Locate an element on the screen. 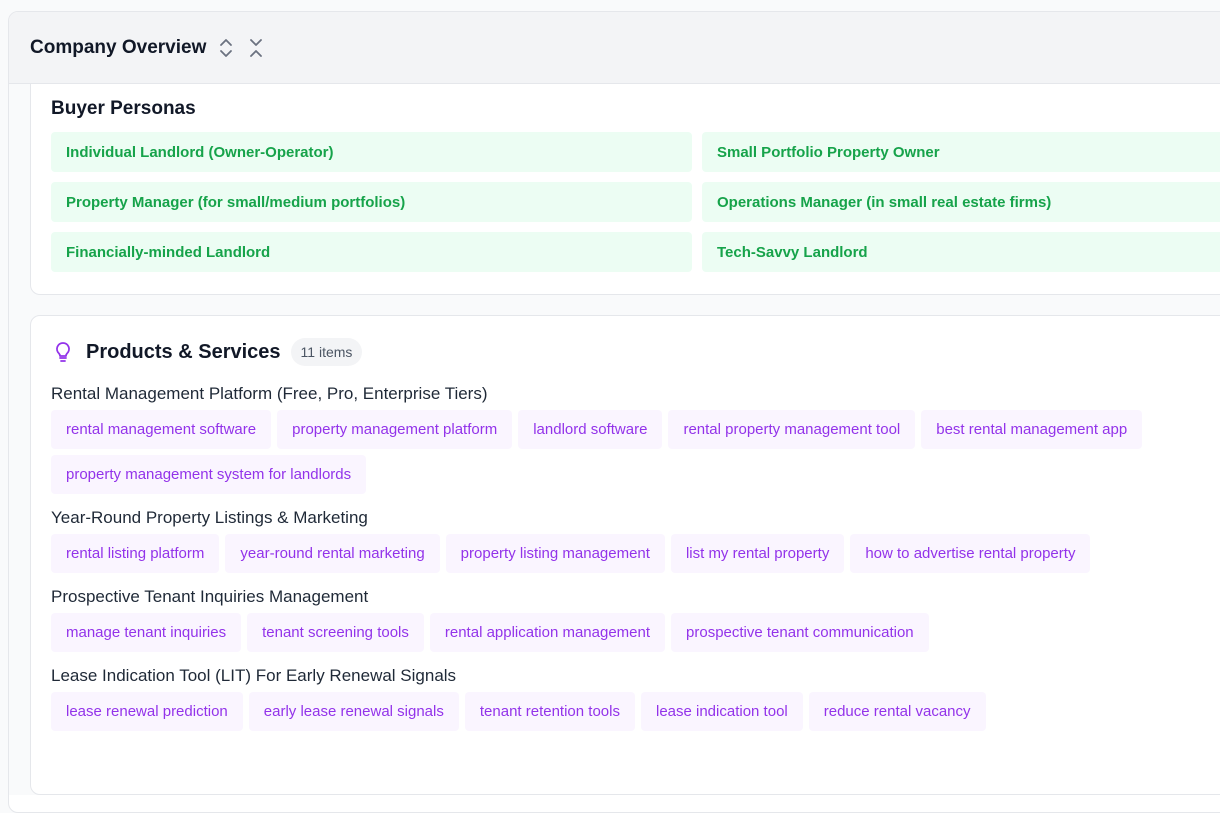 The width and height of the screenshot is (1220, 813). keyword-tag: early lease renewal signals is located at coordinates (353, 711).